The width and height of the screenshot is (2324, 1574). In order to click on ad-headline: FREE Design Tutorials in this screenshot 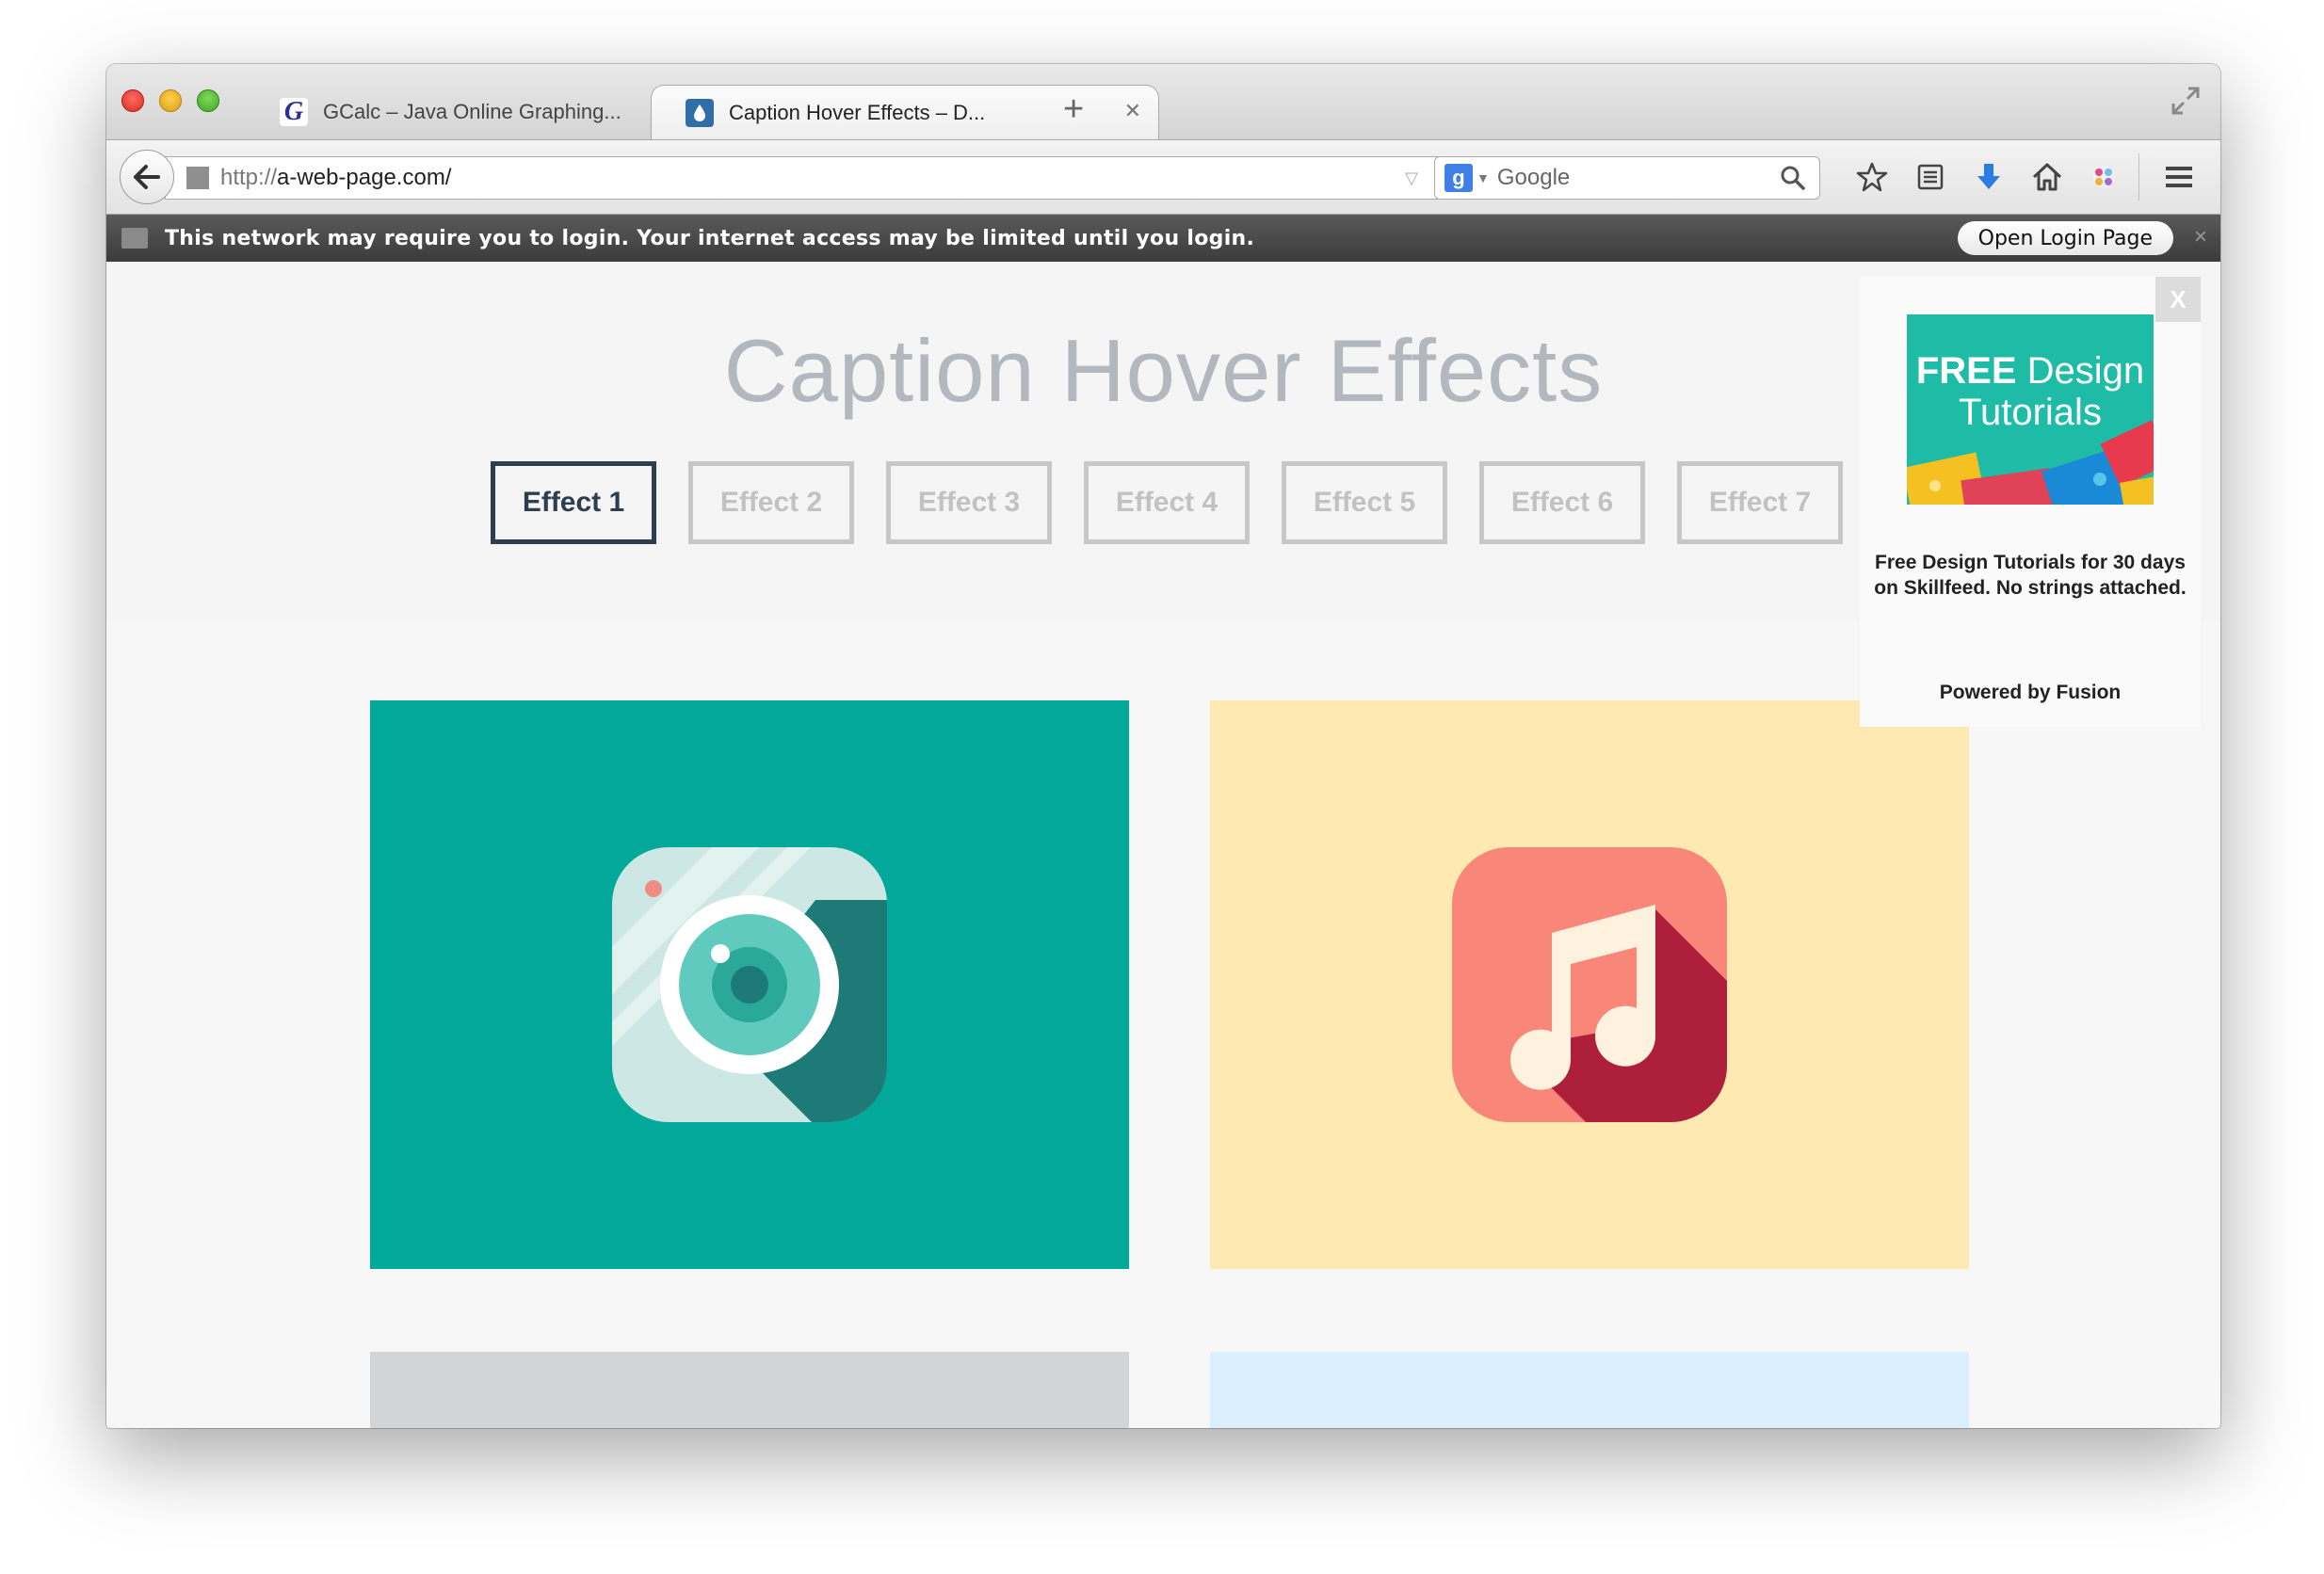, I will do `click(2030, 391)`.